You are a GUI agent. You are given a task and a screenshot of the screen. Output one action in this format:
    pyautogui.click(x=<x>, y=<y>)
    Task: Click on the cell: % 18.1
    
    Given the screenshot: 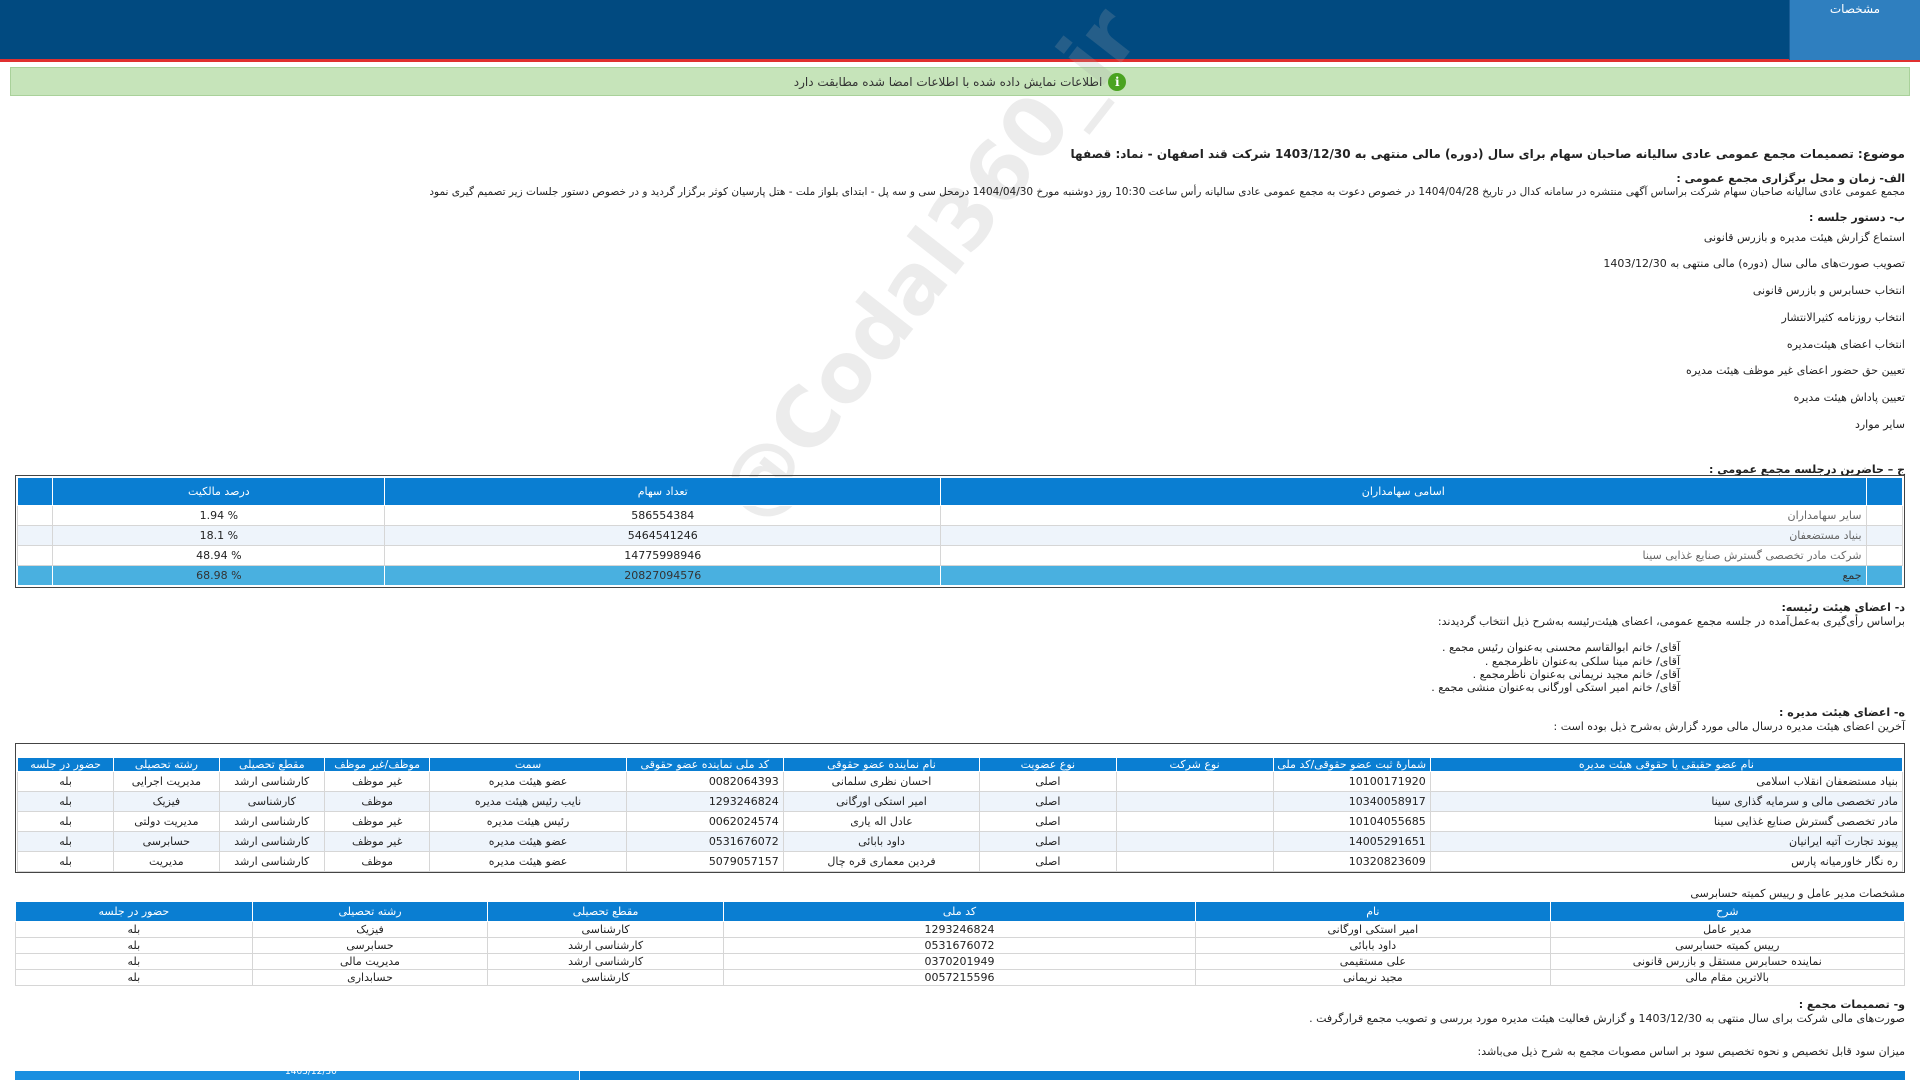 What is the action you would take?
    pyautogui.click(x=219, y=535)
    